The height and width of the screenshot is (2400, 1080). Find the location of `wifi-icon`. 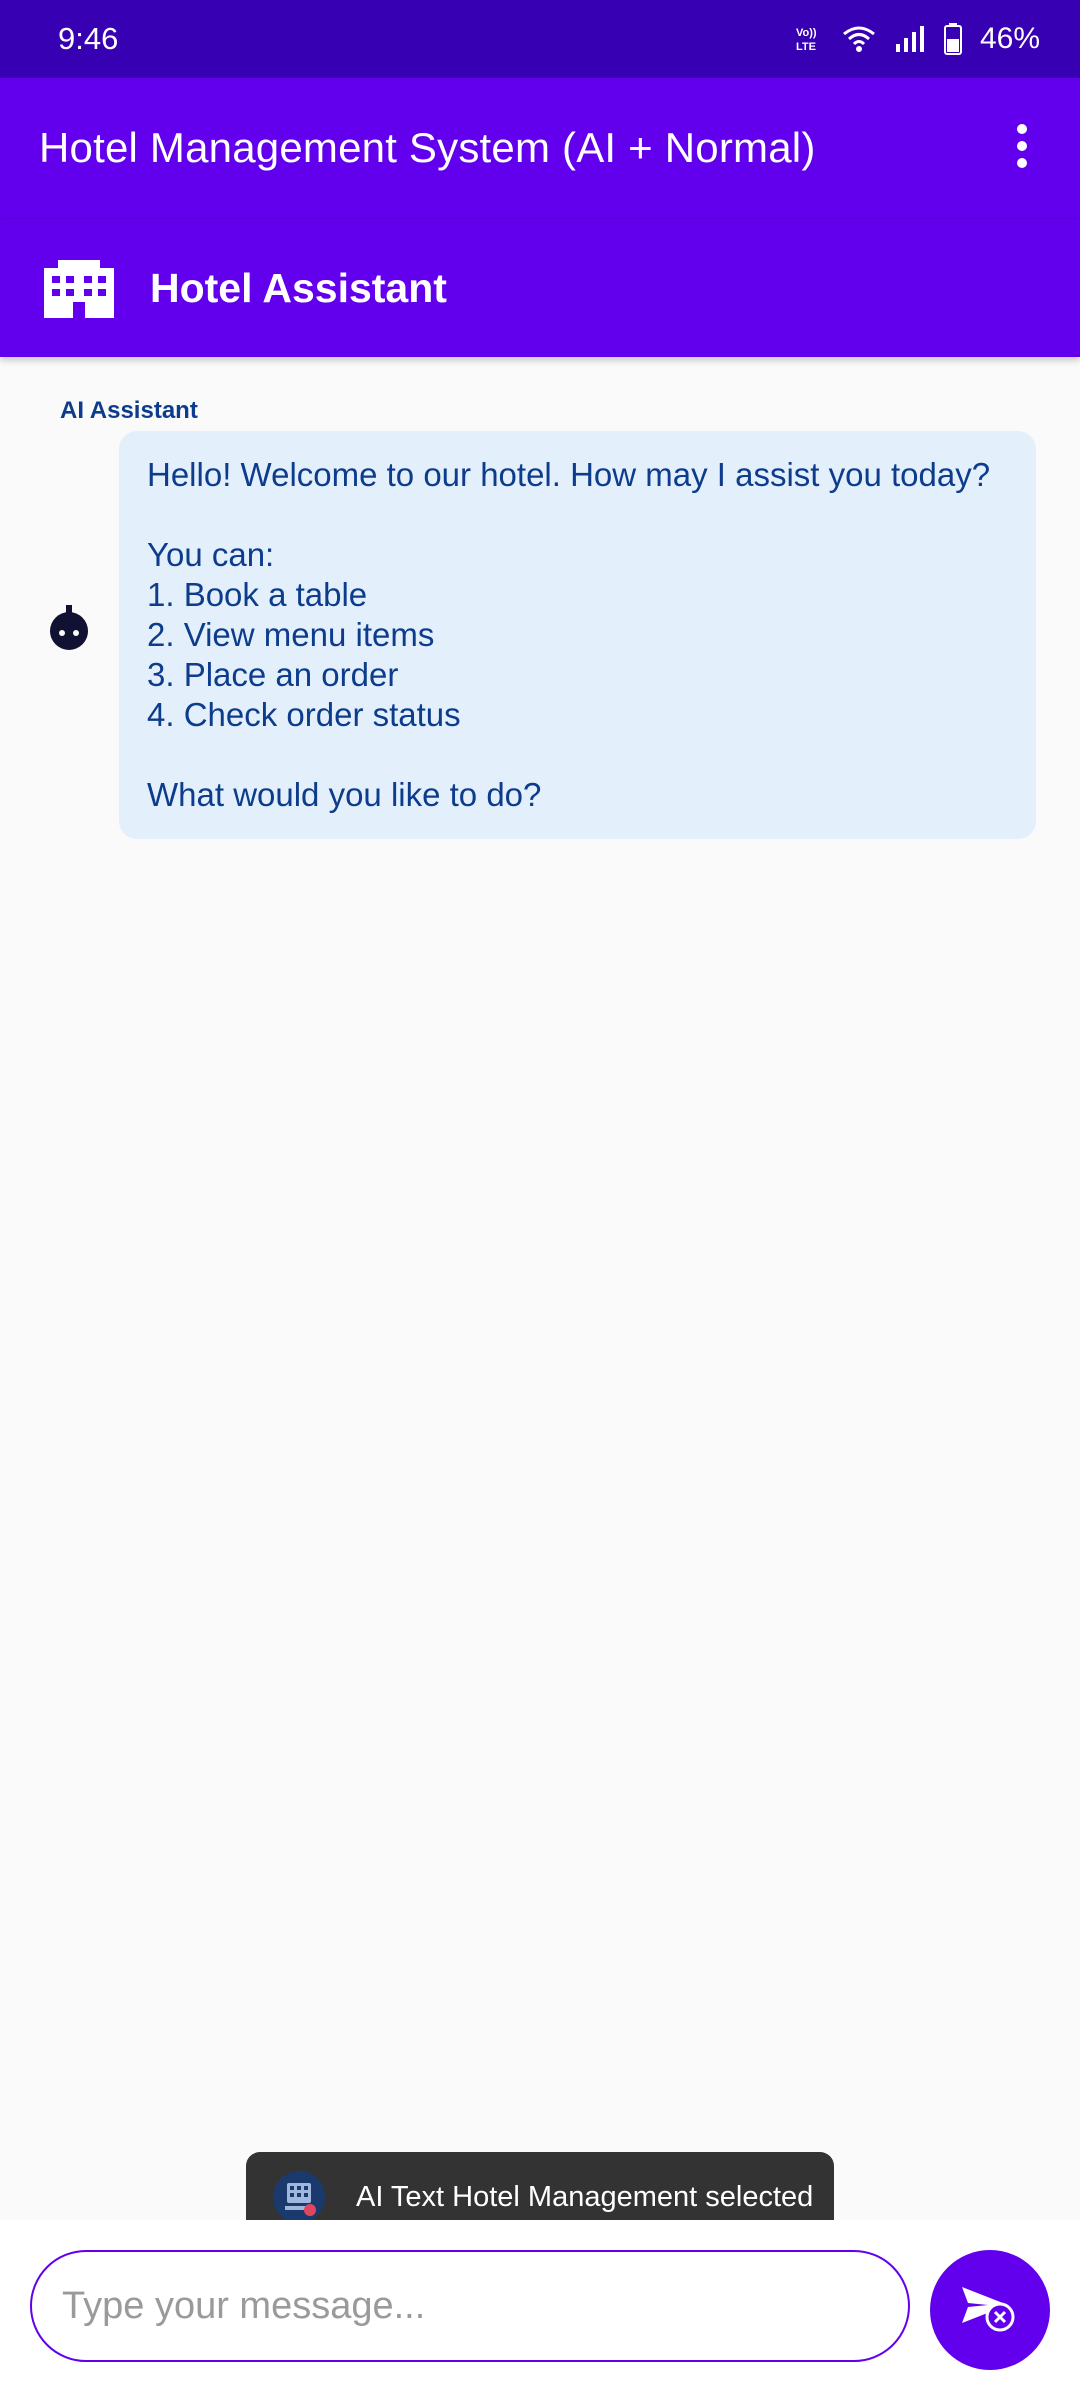

wifi-icon is located at coordinates (859, 39).